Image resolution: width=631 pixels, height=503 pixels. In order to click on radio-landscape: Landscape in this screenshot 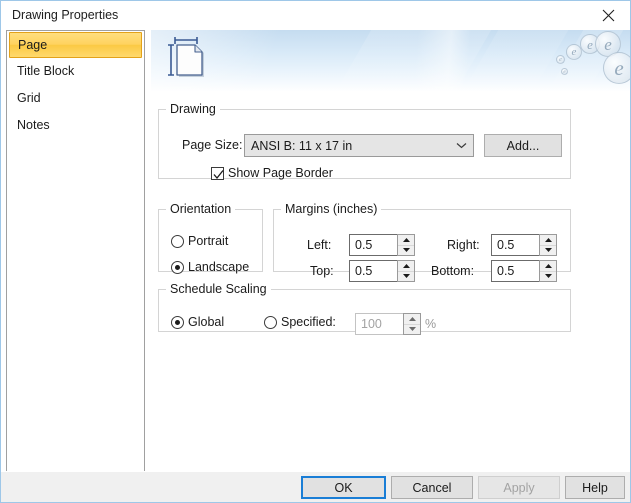, I will do `click(210, 267)`.